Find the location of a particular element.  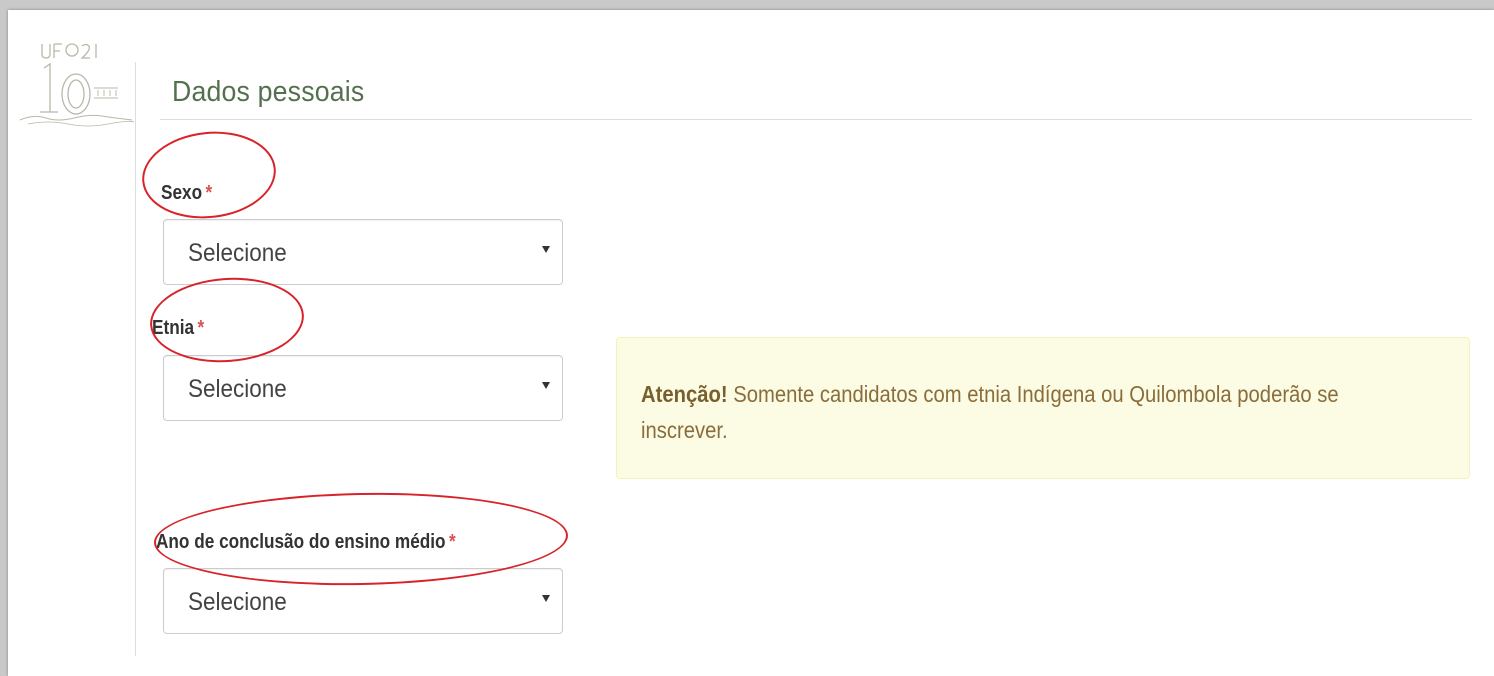

etnia-label: Etnia * is located at coordinates (178, 328).